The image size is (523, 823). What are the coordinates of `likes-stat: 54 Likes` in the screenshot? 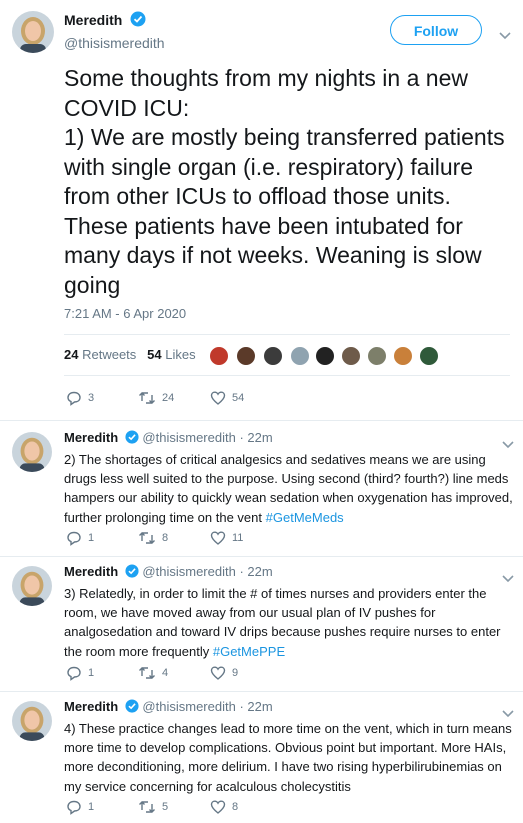 It's located at (171, 354).